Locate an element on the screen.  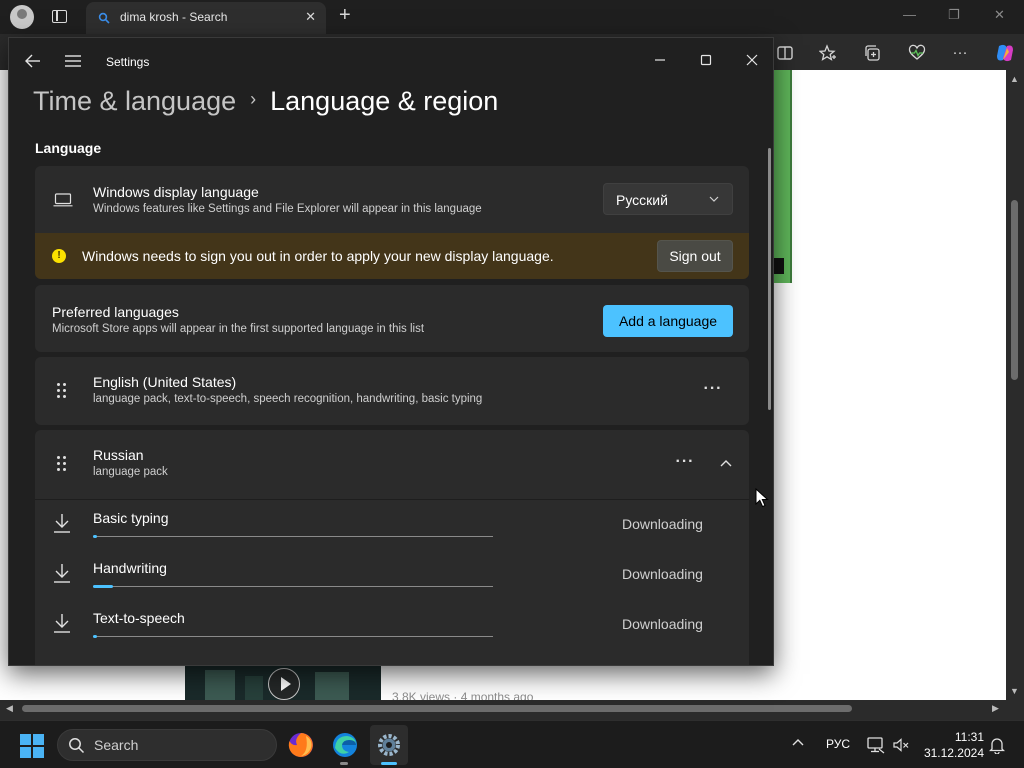
collections-icon is located at coordinates (872, 53).